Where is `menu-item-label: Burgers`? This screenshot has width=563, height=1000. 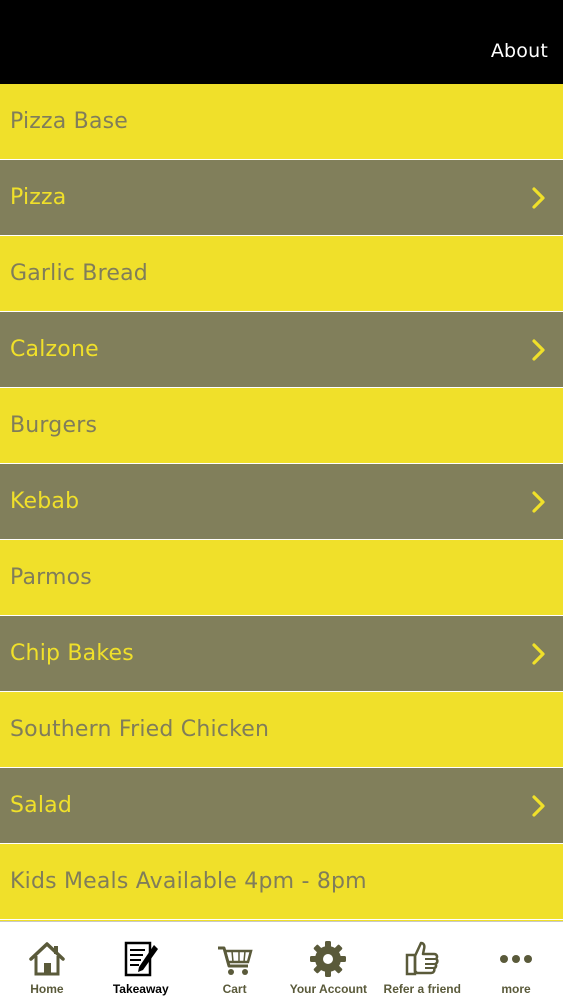 menu-item-label: Burgers is located at coordinates (54, 425).